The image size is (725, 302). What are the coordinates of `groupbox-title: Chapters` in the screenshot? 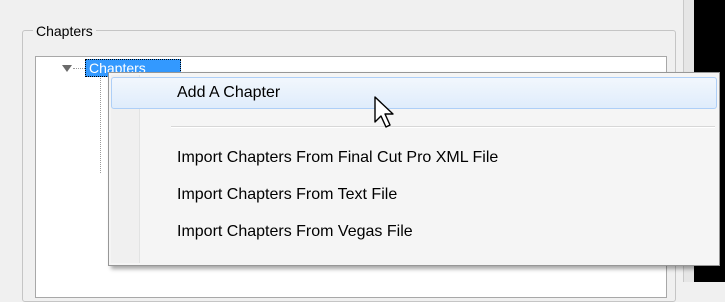 It's located at (64, 31).